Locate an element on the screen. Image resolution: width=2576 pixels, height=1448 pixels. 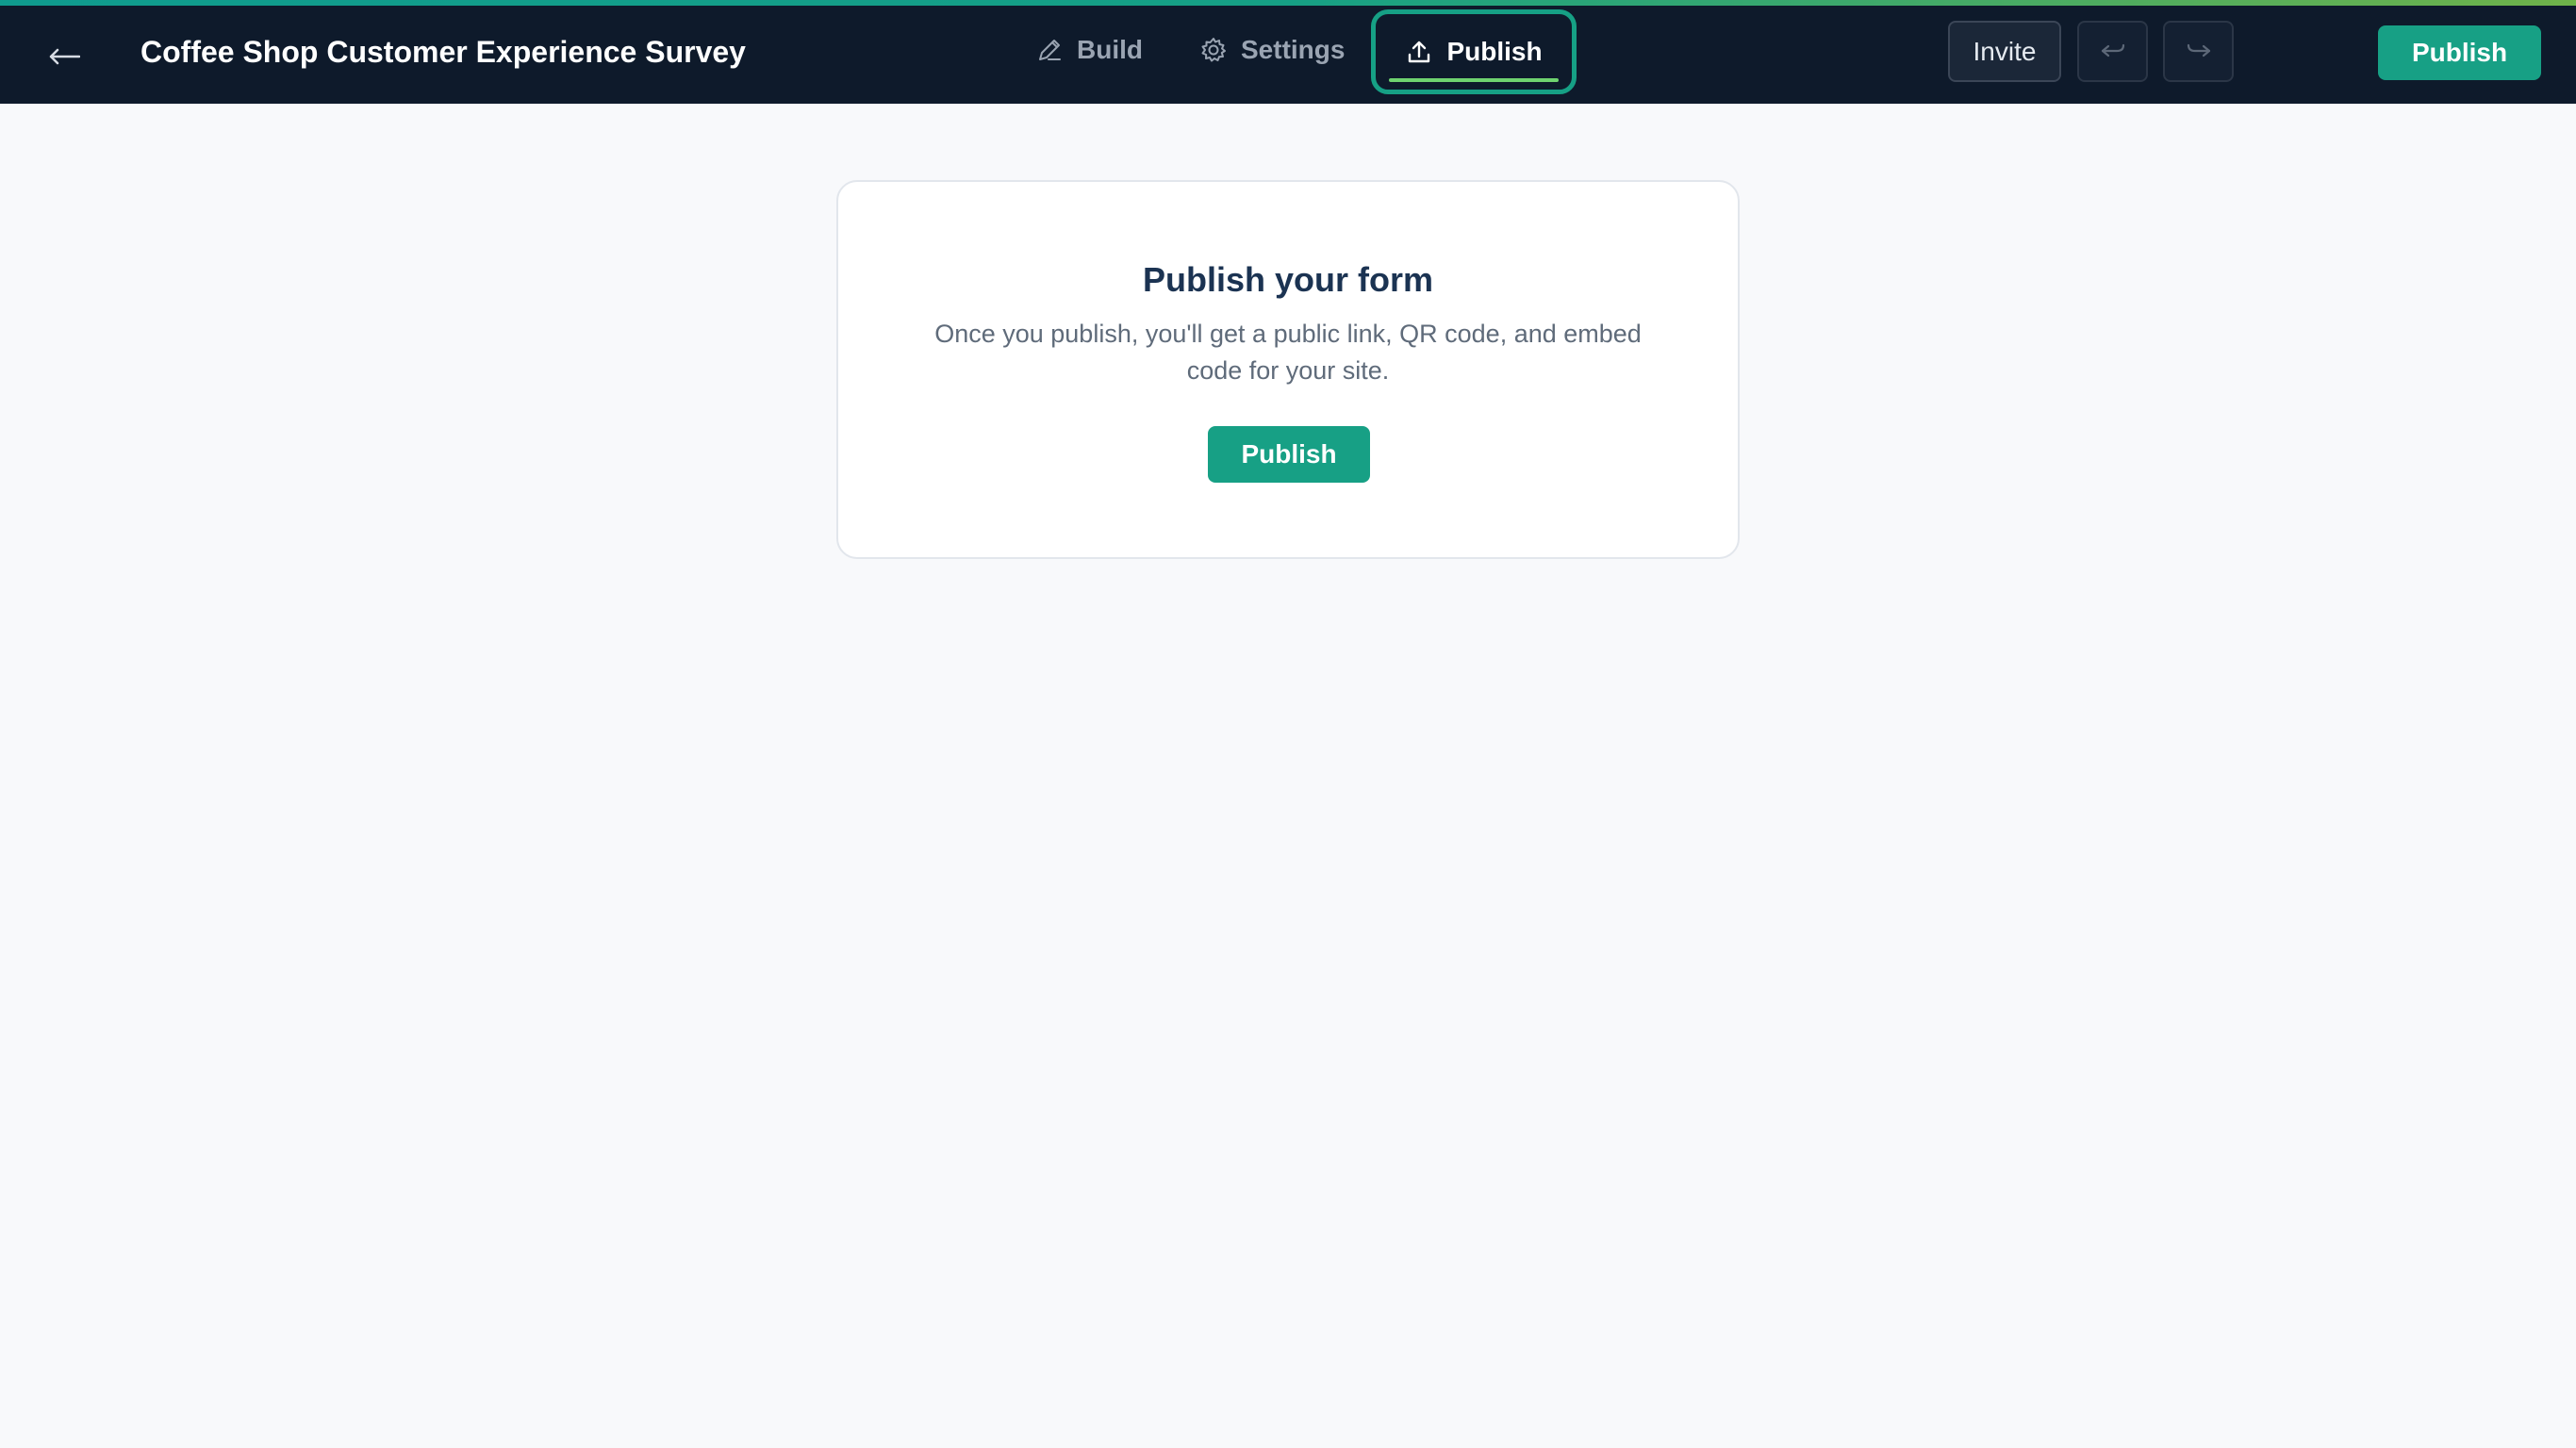
tab-publish: Publish is located at coordinates (1474, 51).